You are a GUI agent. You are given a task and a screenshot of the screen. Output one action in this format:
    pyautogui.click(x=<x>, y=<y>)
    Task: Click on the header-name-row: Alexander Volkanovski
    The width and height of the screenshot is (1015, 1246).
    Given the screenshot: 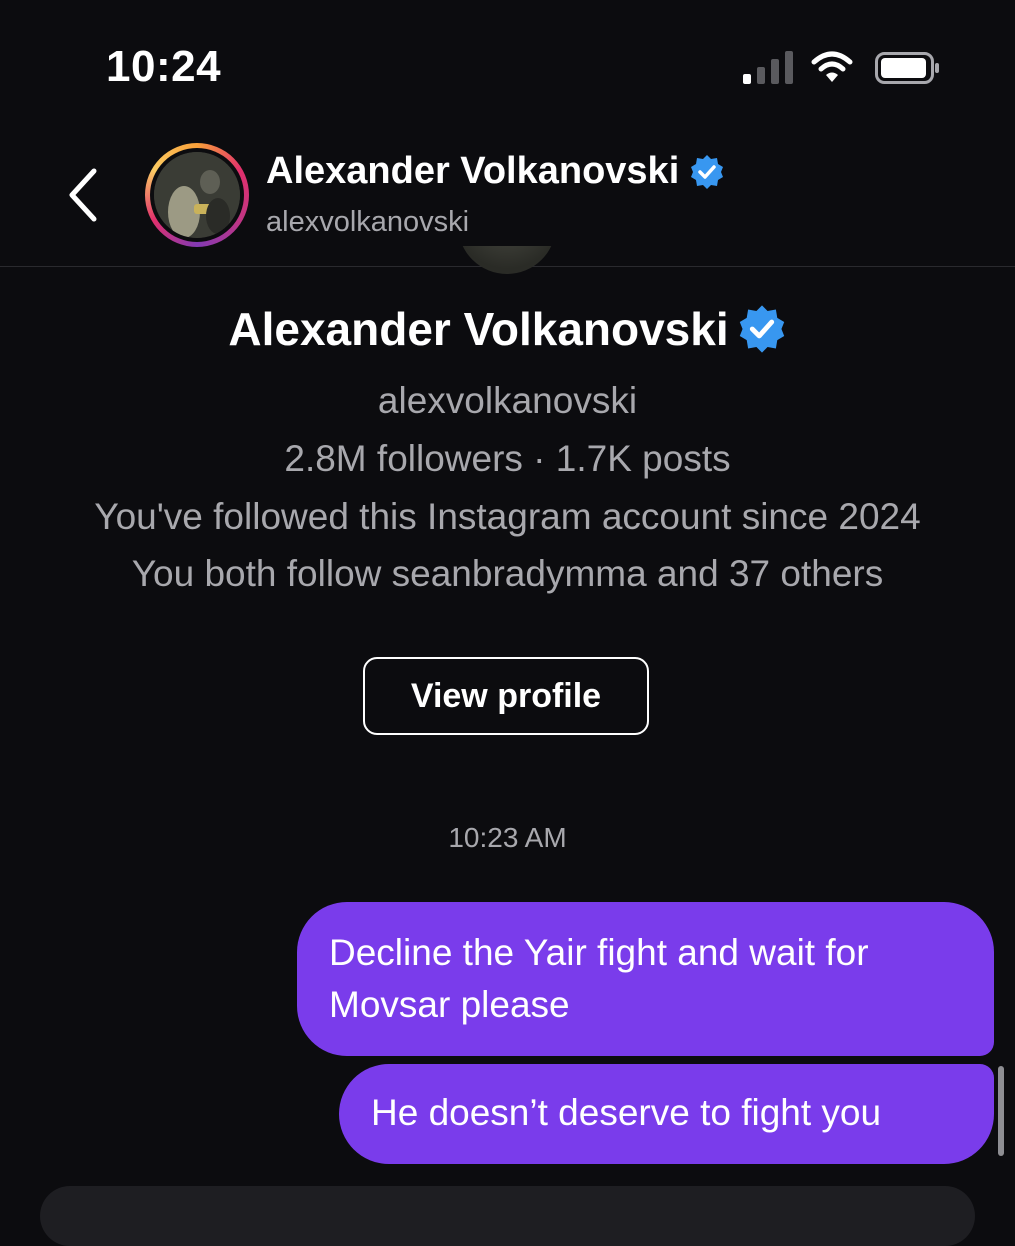 What is the action you would take?
    pyautogui.click(x=495, y=171)
    